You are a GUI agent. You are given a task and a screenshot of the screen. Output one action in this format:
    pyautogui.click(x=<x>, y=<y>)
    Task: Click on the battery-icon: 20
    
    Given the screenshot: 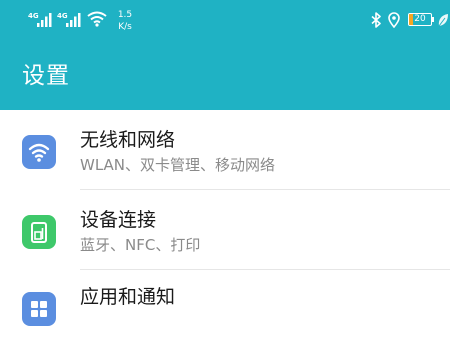 What is the action you would take?
    pyautogui.click(x=420, y=19)
    